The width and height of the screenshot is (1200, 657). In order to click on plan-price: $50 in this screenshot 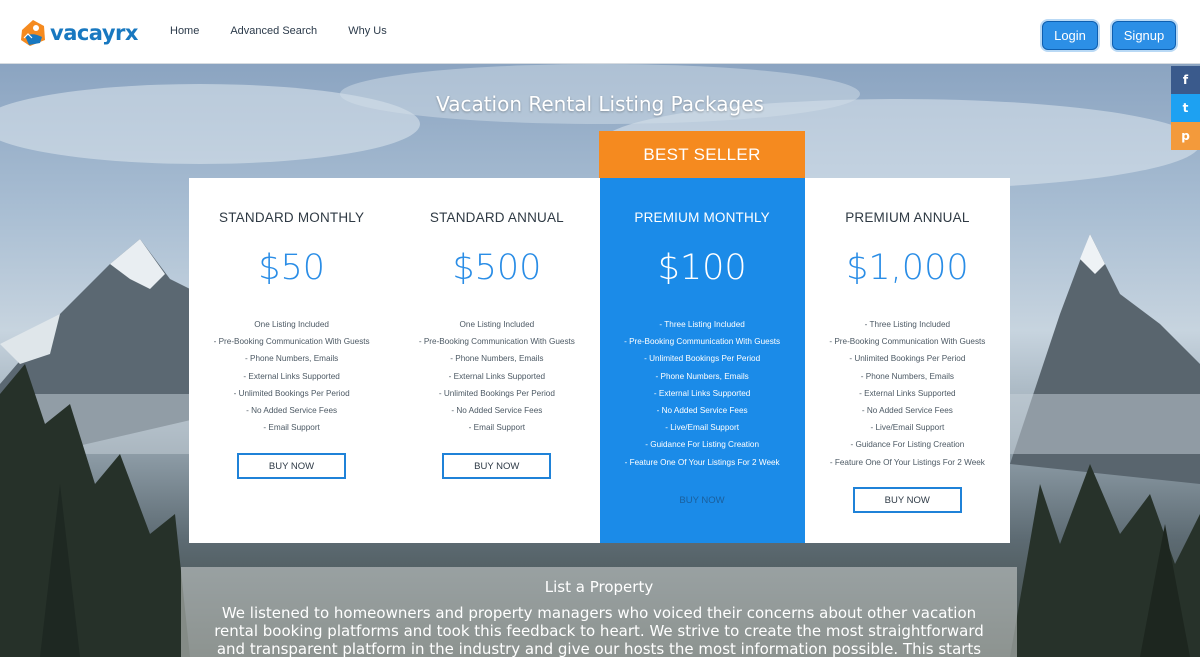, I will do `click(292, 268)`.